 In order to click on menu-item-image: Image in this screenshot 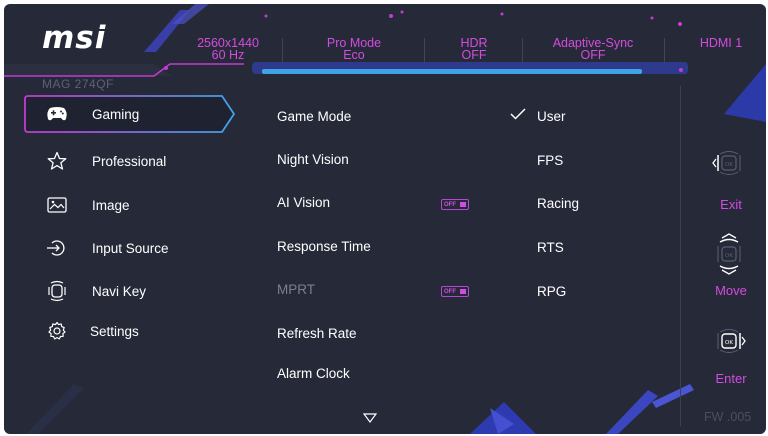, I will do `click(128, 205)`.